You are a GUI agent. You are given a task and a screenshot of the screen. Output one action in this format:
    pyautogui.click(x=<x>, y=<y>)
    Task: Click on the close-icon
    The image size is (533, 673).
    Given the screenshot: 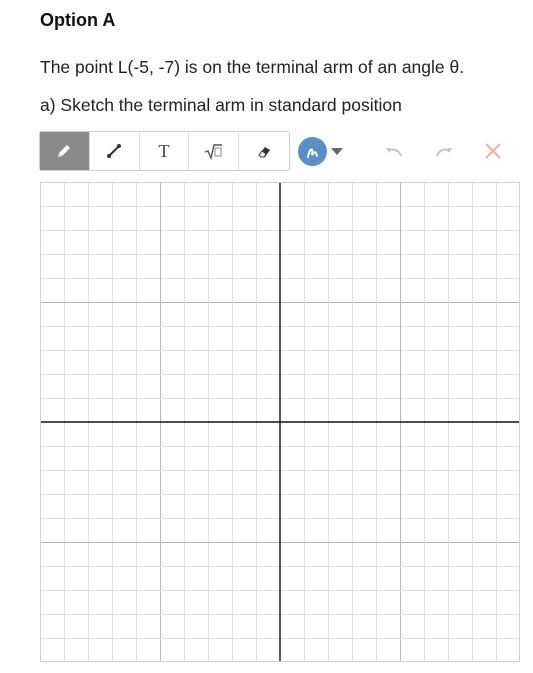 What is the action you would take?
    pyautogui.click(x=493, y=151)
    